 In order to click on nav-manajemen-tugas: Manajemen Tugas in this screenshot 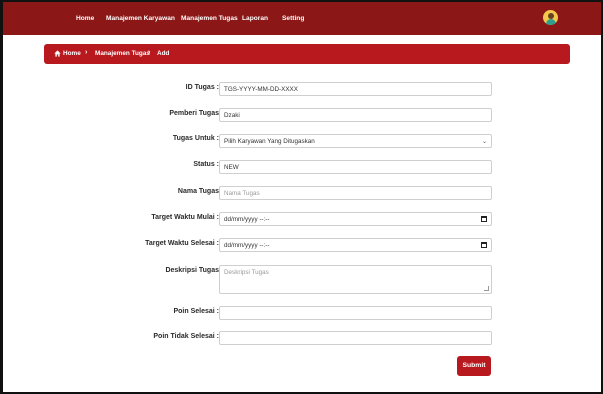, I will do `click(209, 18)`.